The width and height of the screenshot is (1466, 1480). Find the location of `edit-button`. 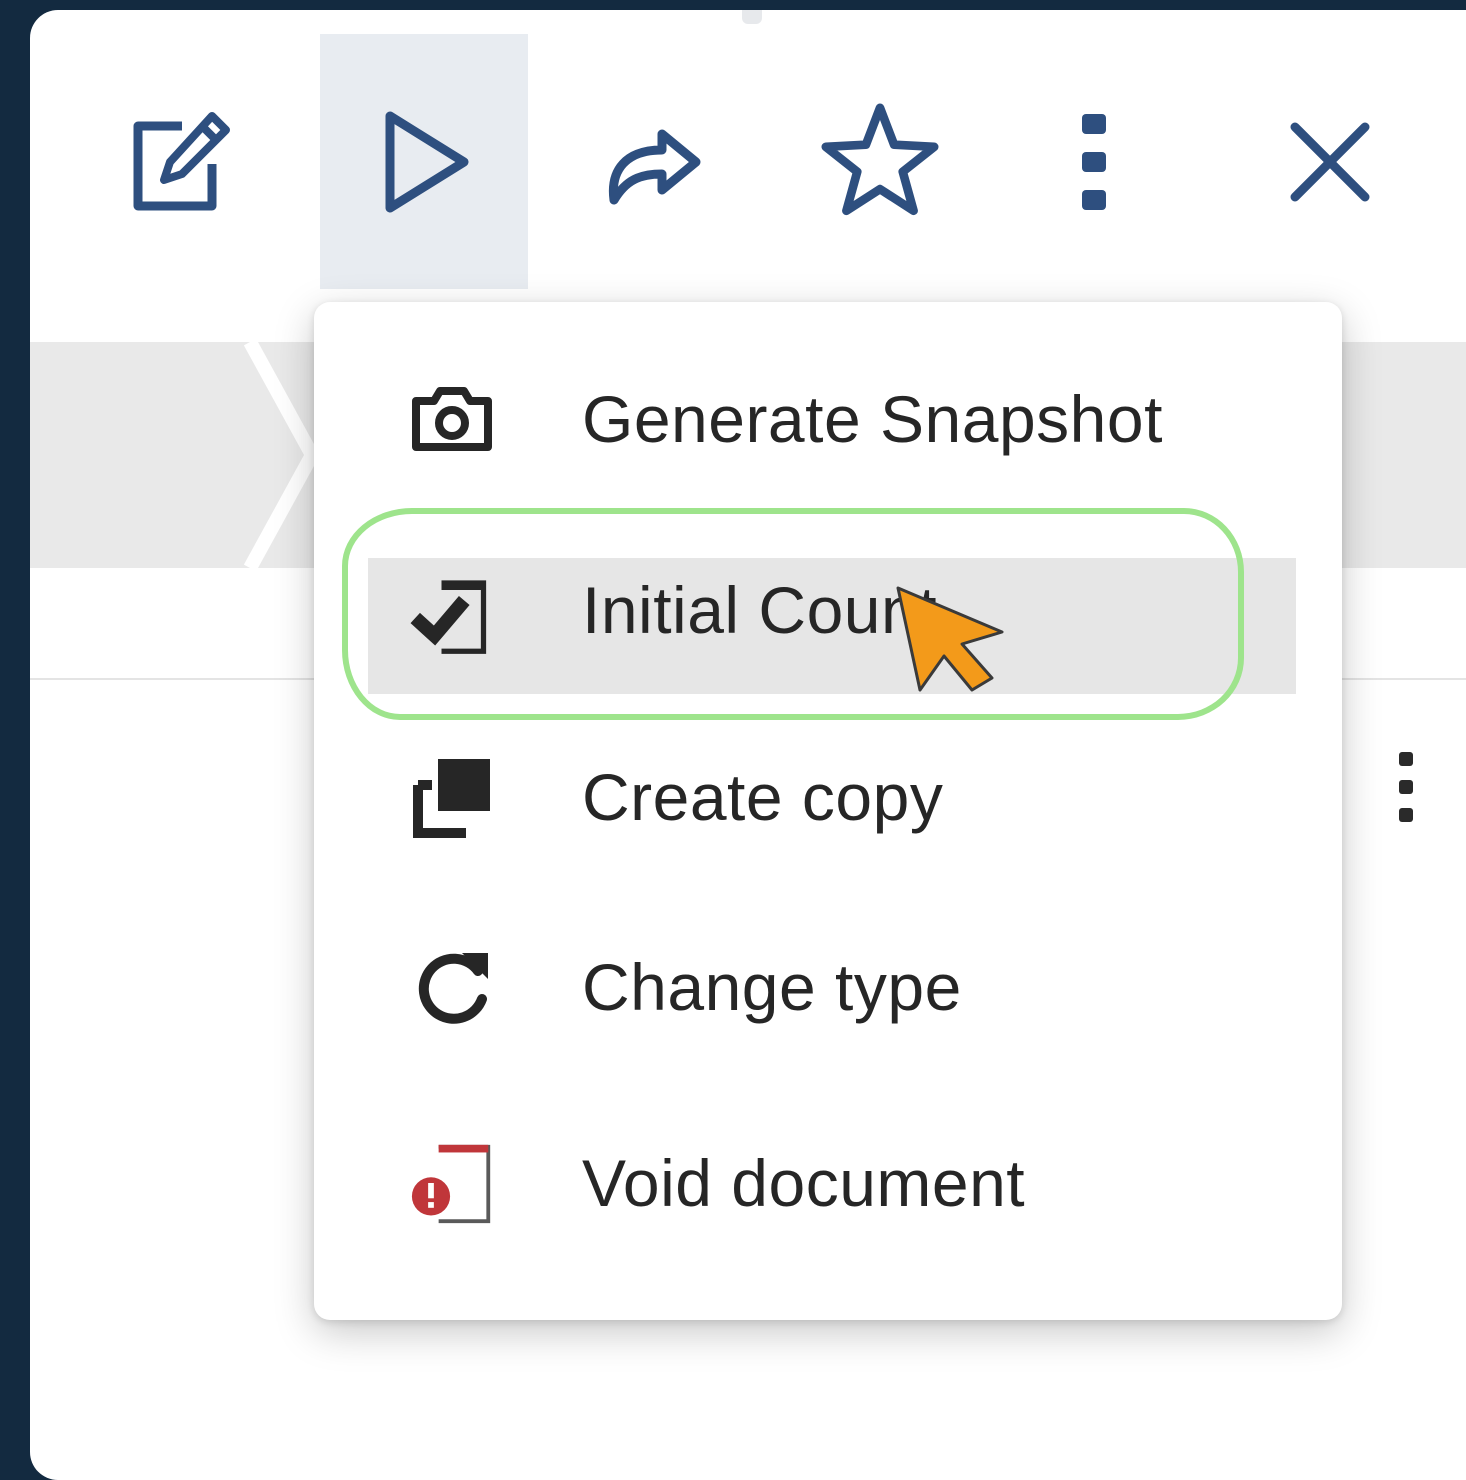

edit-button is located at coordinates (180, 161).